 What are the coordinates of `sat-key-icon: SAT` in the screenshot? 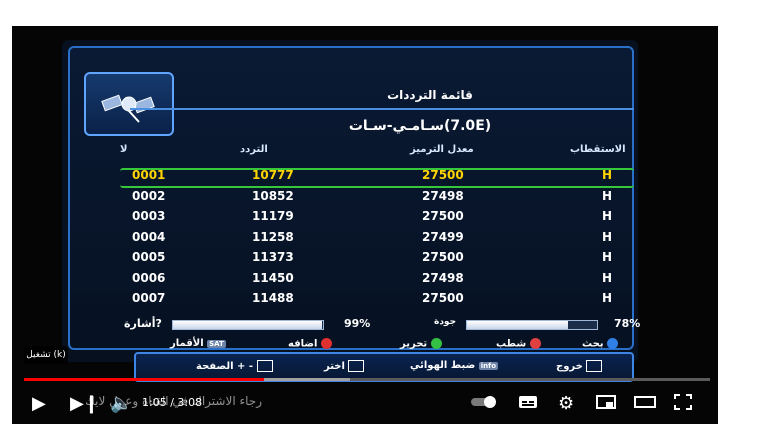 It's located at (216, 344).